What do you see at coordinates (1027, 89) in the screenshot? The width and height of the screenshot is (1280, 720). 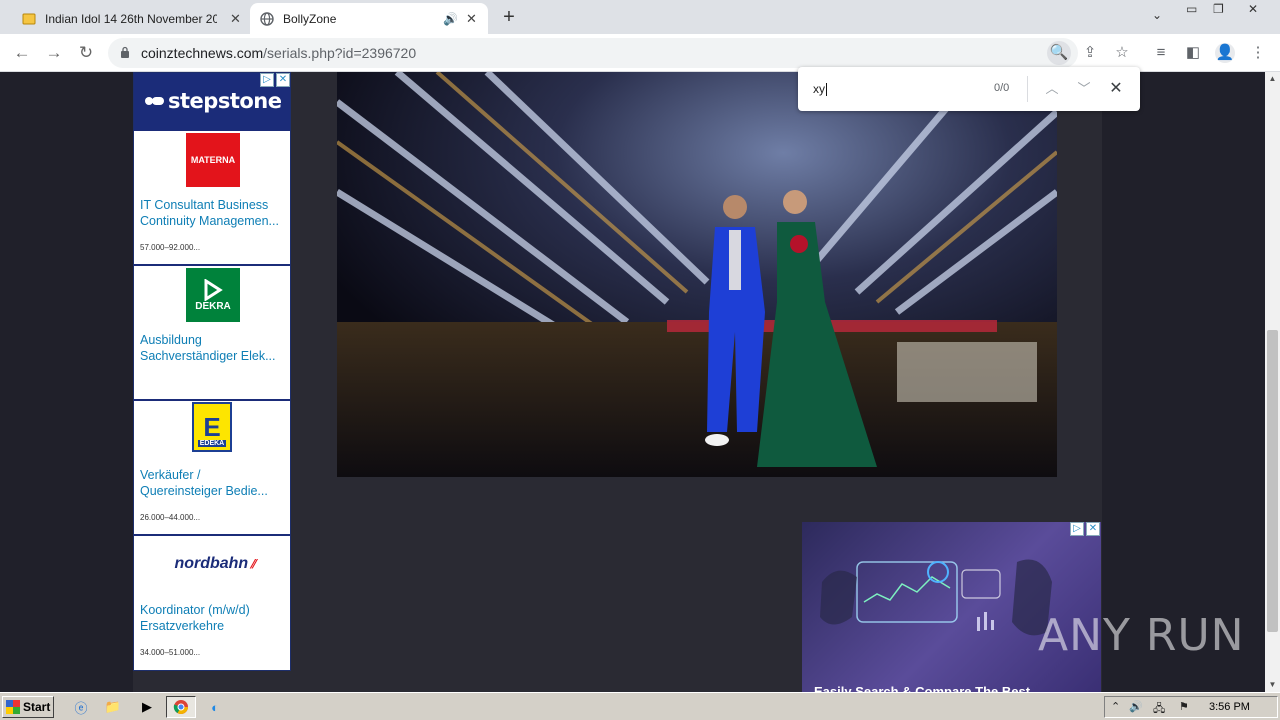 I see `find-divider` at bounding box center [1027, 89].